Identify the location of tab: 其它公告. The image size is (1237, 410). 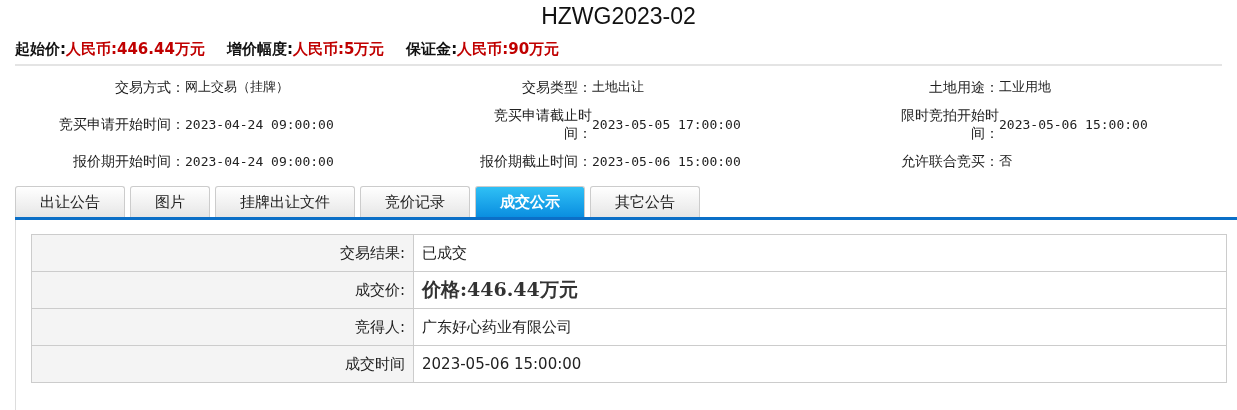
(645, 201).